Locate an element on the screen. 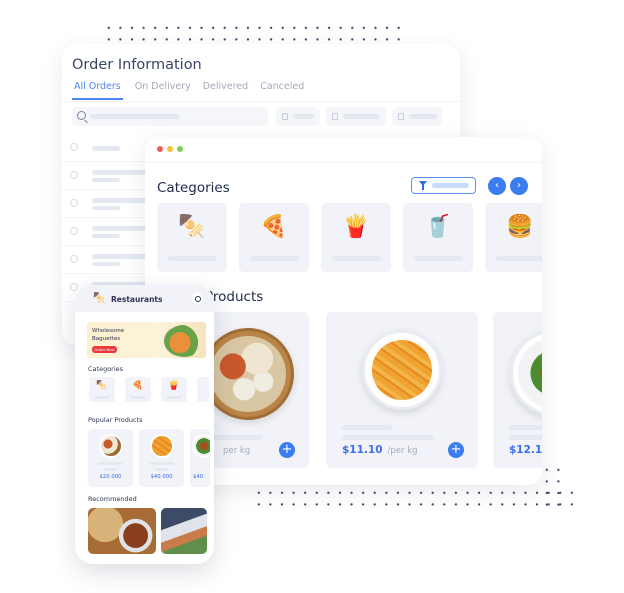 The height and width of the screenshot is (593, 624). select-all-checkbox is located at coordinates (74, 147).